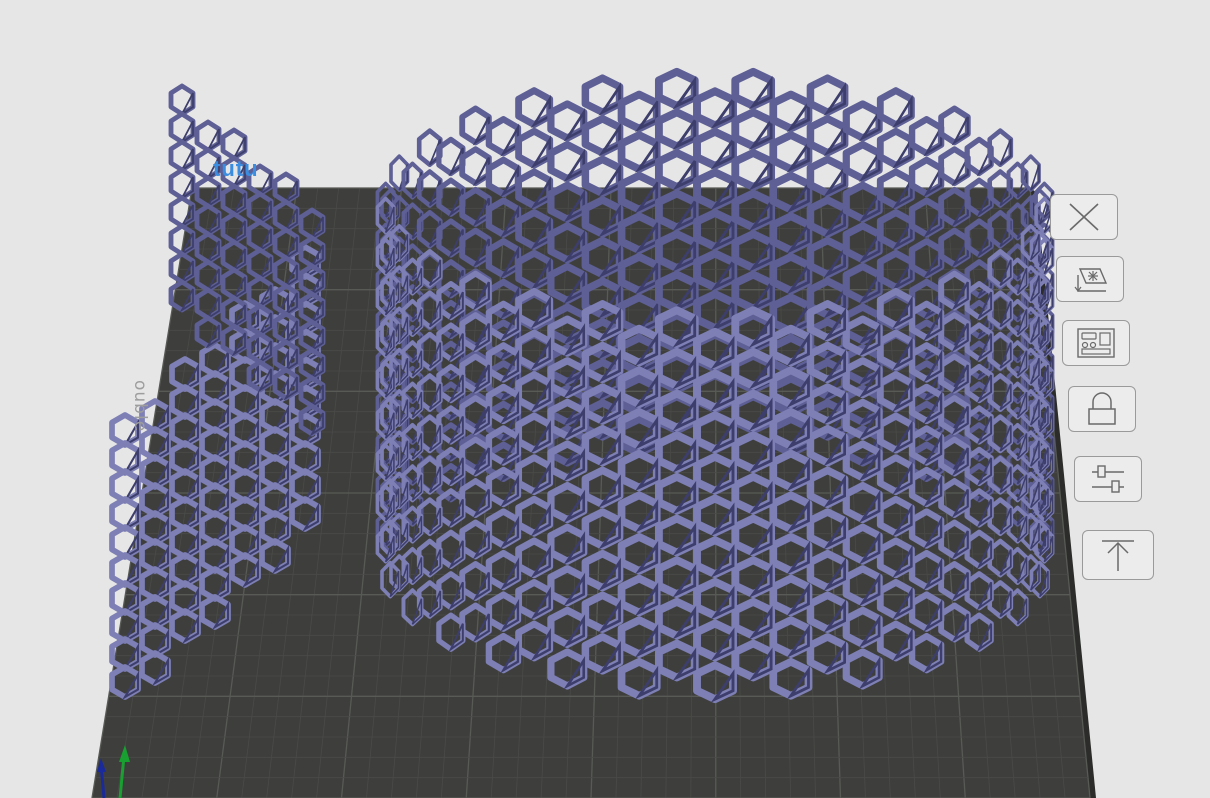 The height and width of the screenshot is (798, 1210). I want to click on layout-button, so click(1096, 343).